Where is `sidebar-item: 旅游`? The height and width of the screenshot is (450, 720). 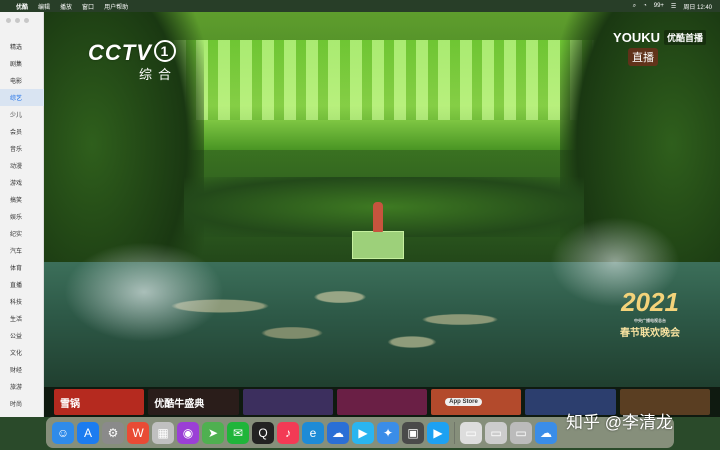
sidebar-item: 旅游 is located at coordinates (22, 386).